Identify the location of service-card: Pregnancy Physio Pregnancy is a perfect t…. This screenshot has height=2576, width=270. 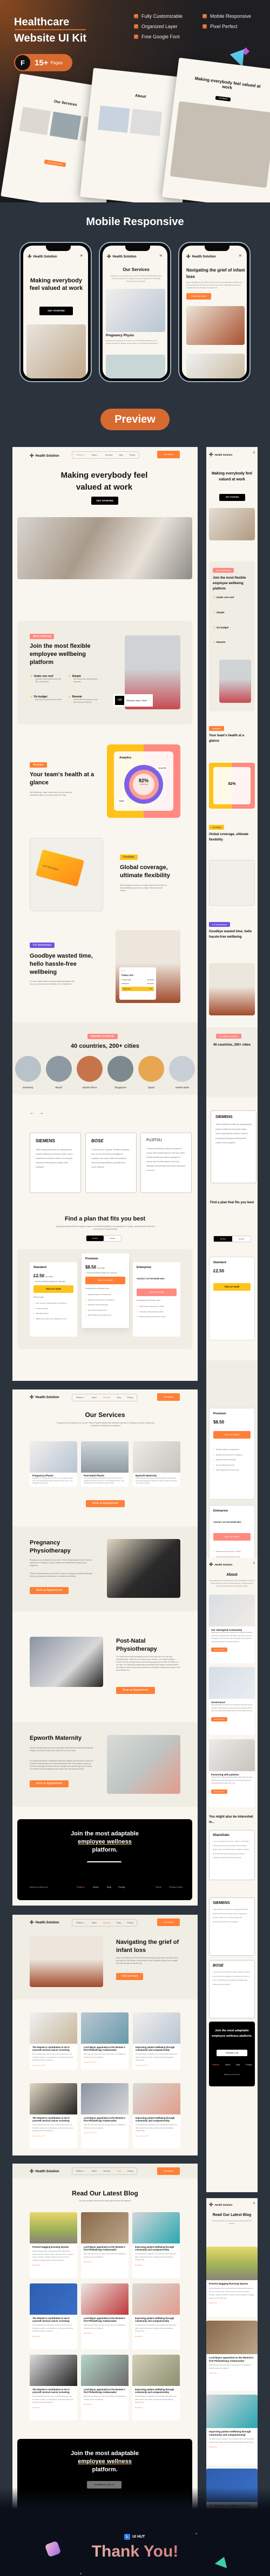
(54, 1464).